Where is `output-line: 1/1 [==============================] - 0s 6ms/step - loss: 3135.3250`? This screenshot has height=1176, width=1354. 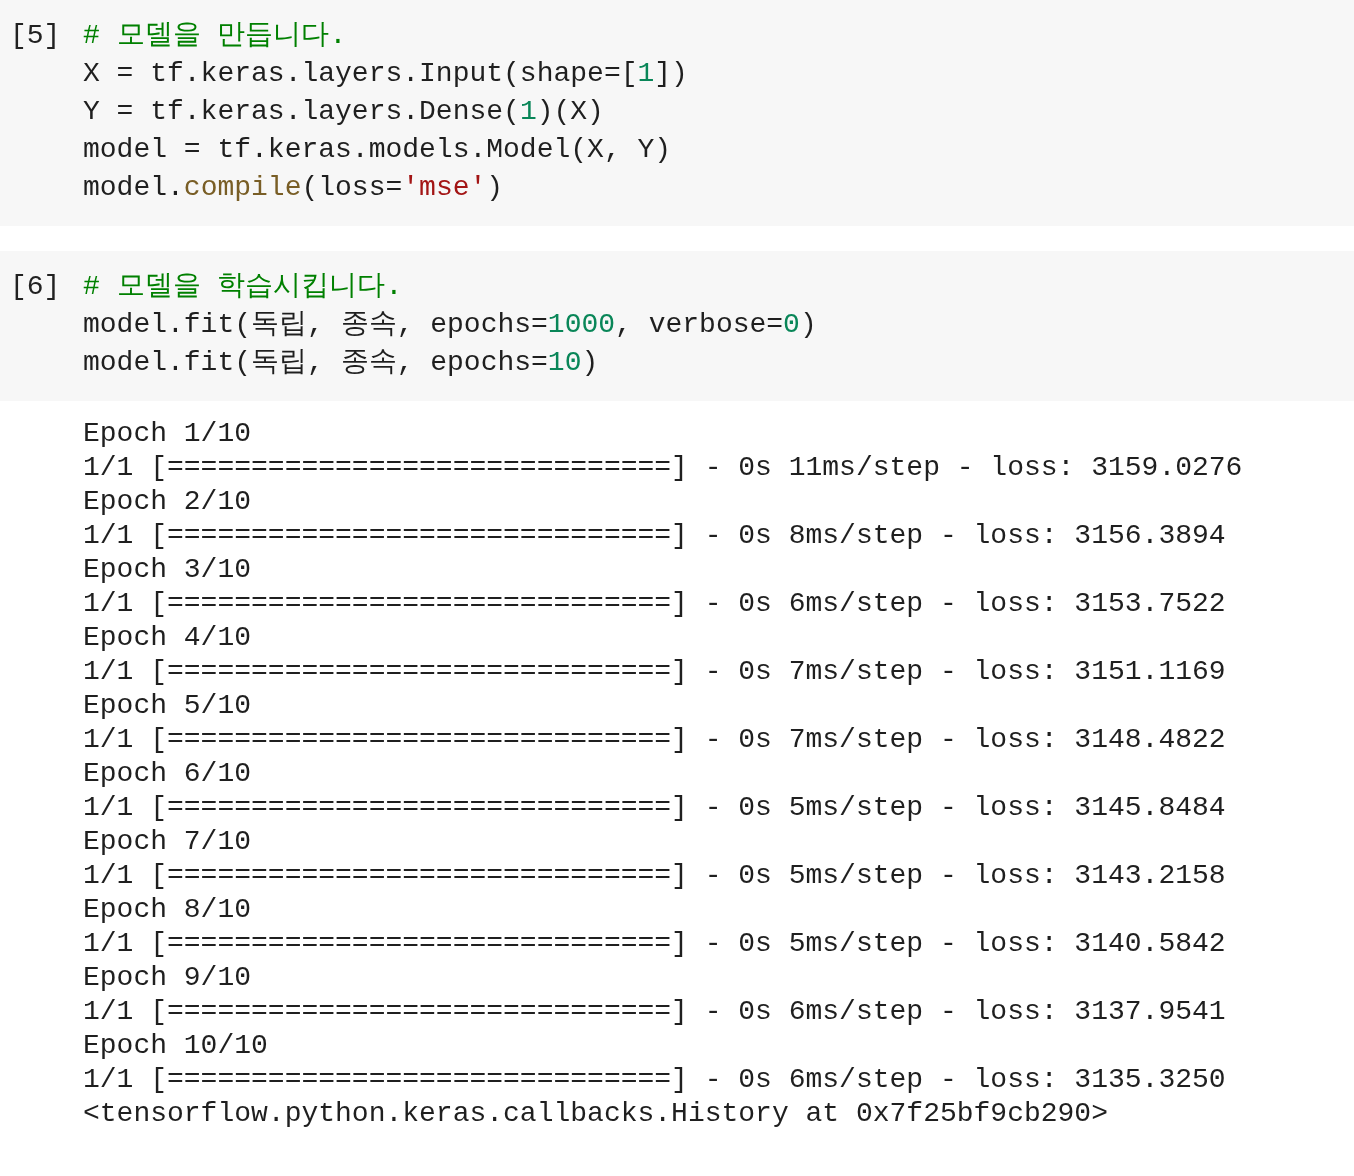
output-line: 1/1 [==============================] - 0s 6ms/step - loss: 3135.3250 is located at coordinates (654, 1079).